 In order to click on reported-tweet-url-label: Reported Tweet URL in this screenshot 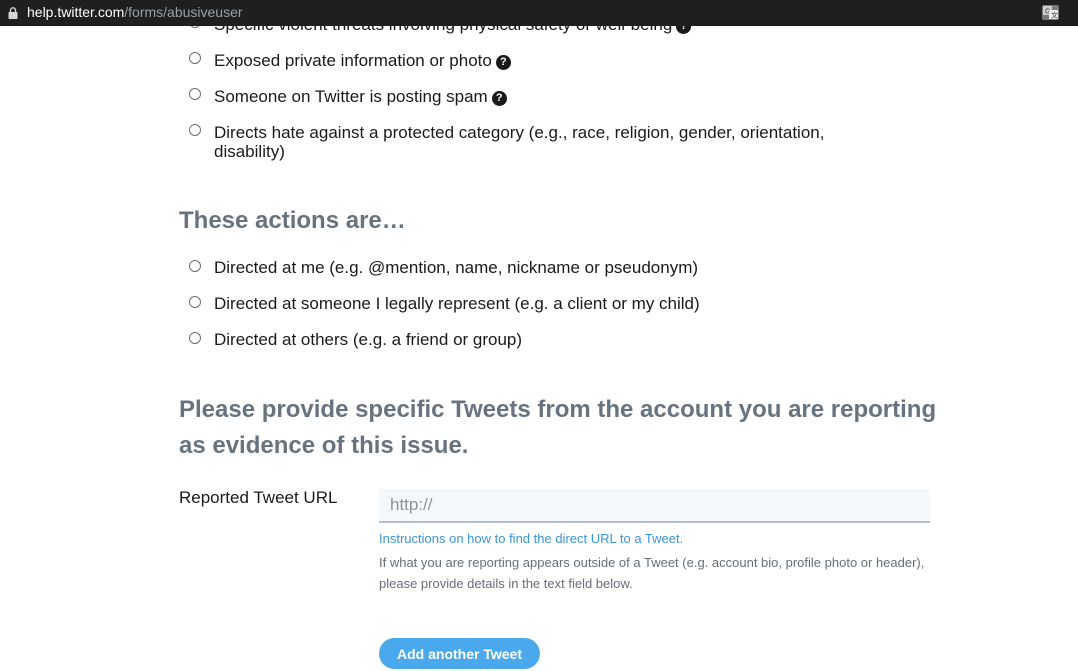, I will do `click(258, 497)`.